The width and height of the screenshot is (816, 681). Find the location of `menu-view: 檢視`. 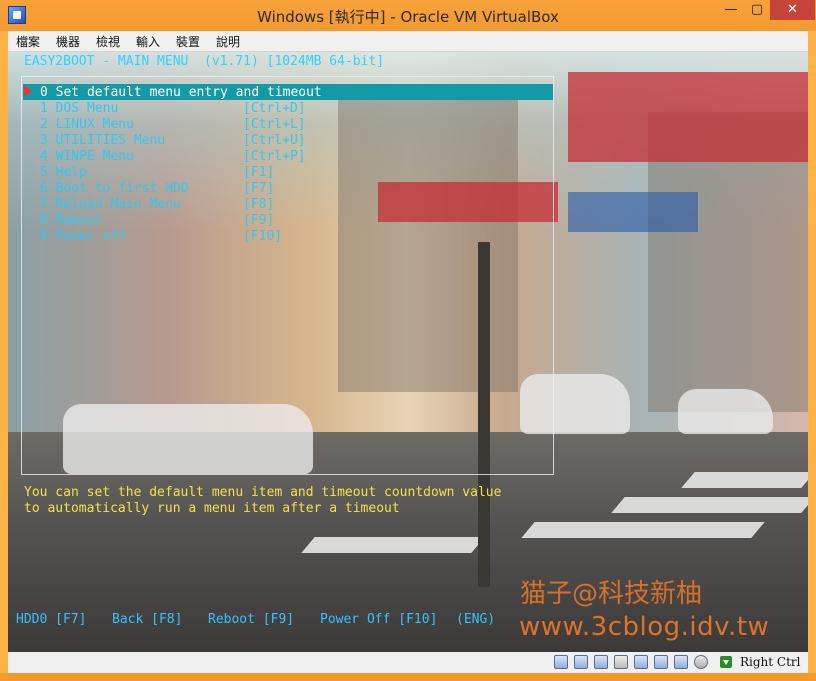

menu-view: 檢視 is located at coordinates (108, 41).